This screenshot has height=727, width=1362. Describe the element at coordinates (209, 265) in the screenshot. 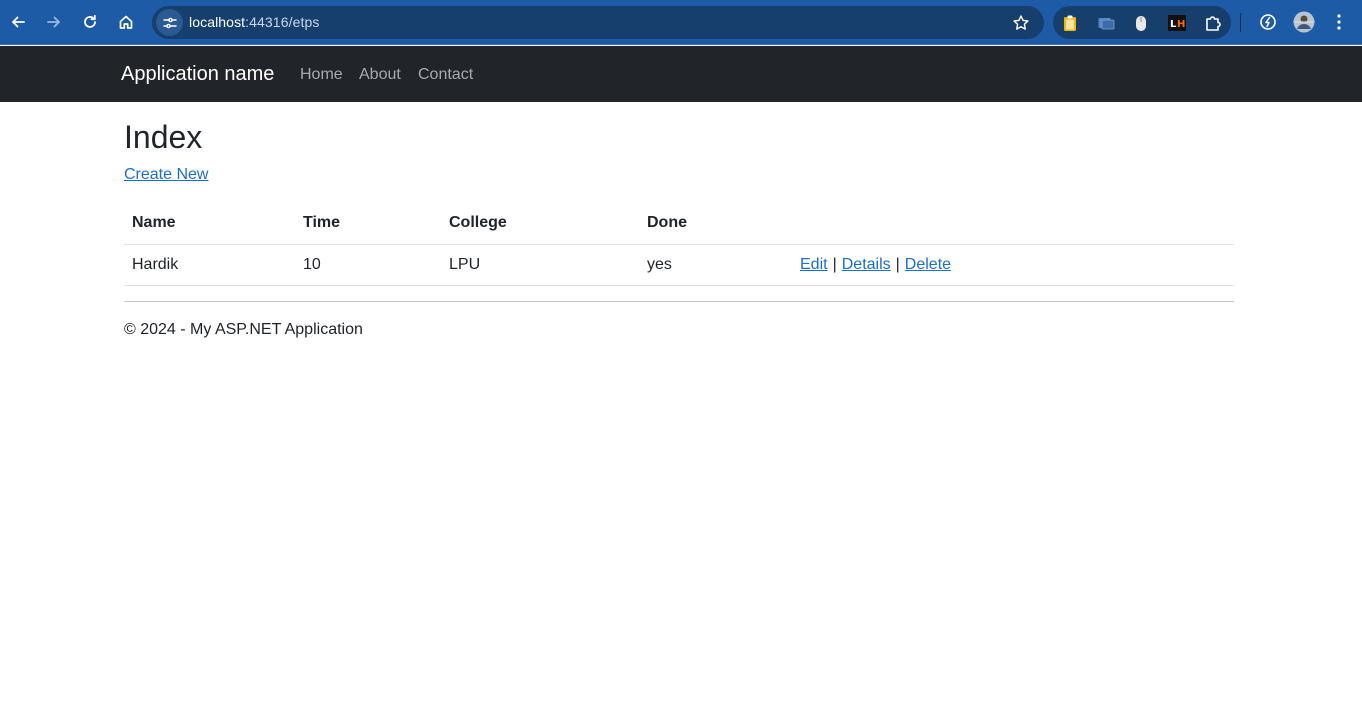

I see `cell-name: Hardik` at that location.